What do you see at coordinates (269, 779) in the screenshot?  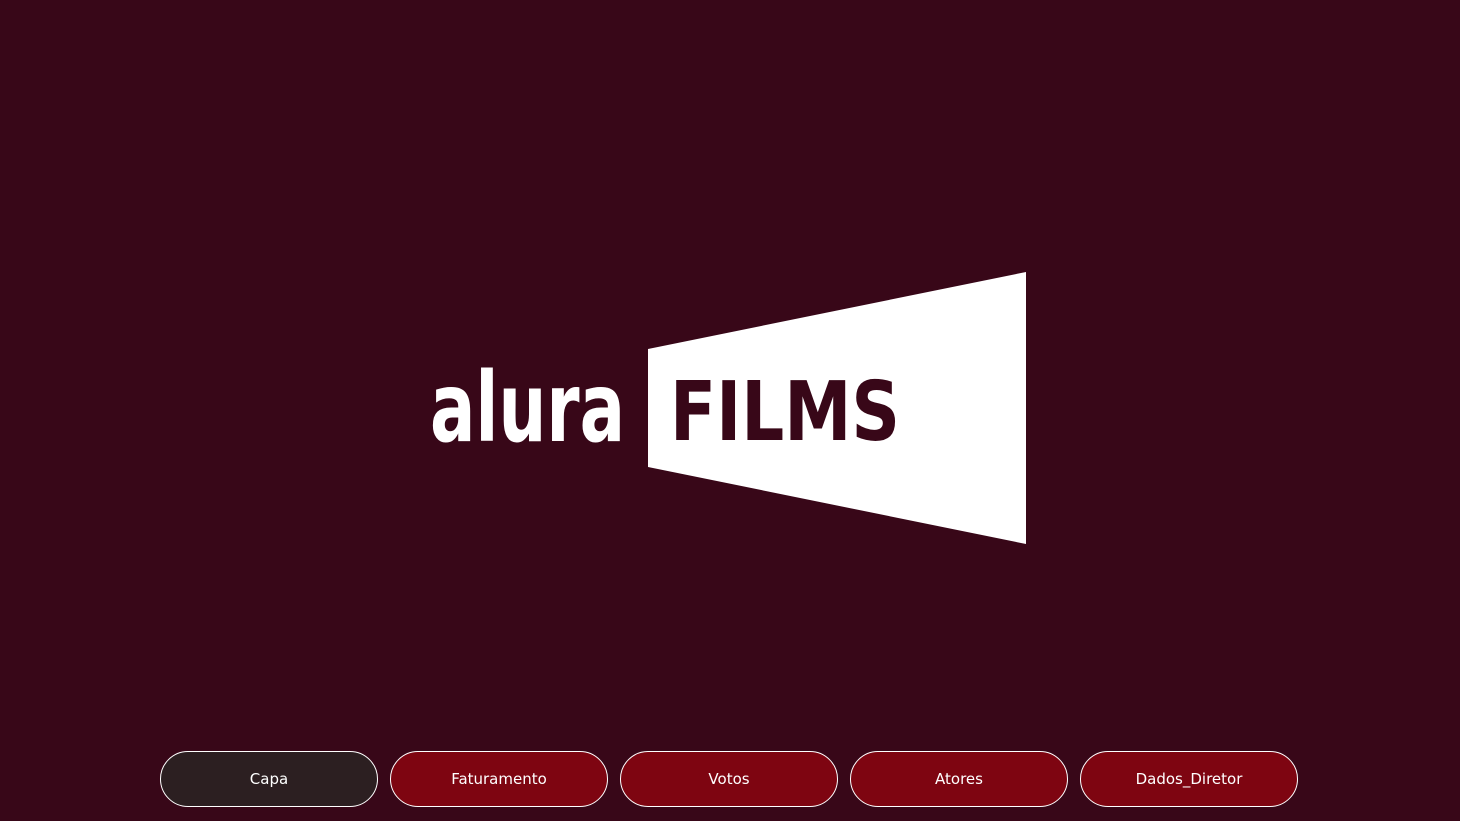 I see `nav-button-capa: Capa` at bounding box center [269, 779].